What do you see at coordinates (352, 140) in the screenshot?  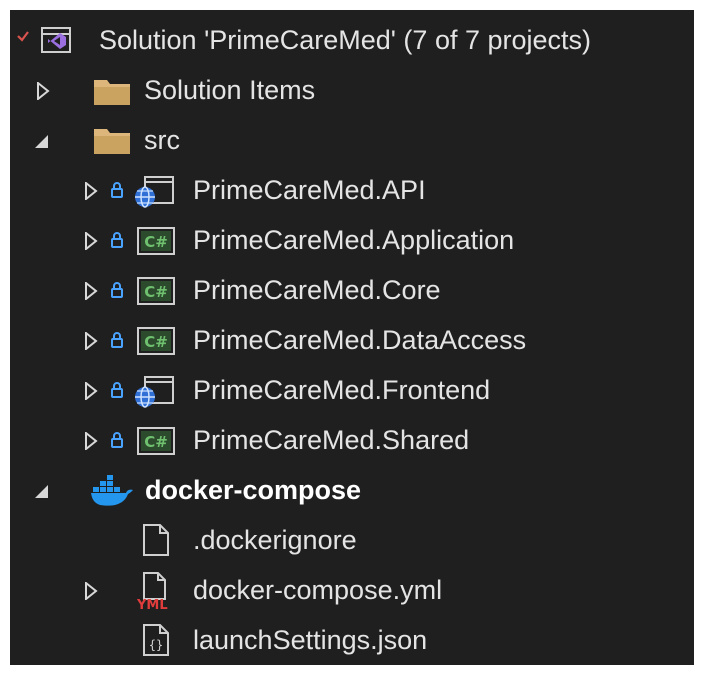 I see `tree-row-src: src` at bounding box center [352, 140].